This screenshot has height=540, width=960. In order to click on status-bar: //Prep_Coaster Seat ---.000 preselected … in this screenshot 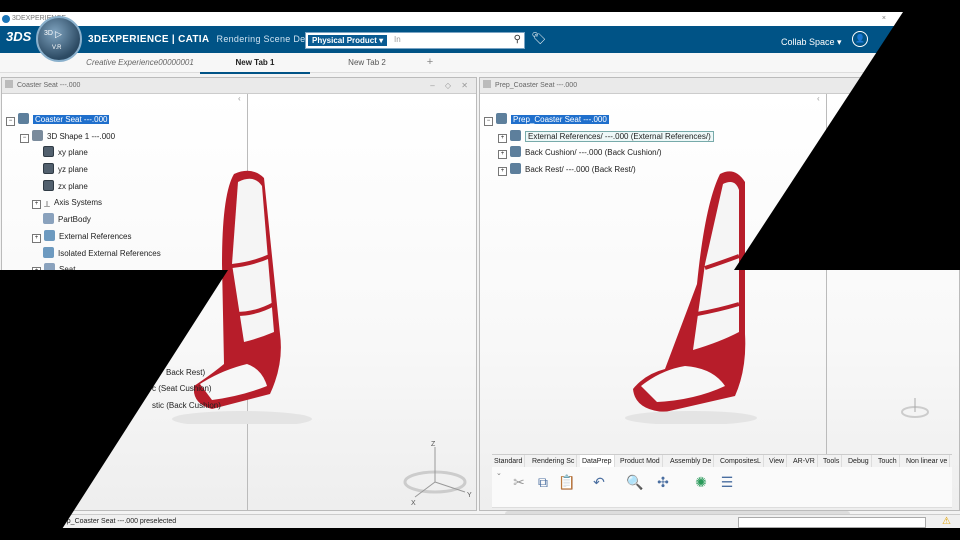, I will do `click(480, 521)`.